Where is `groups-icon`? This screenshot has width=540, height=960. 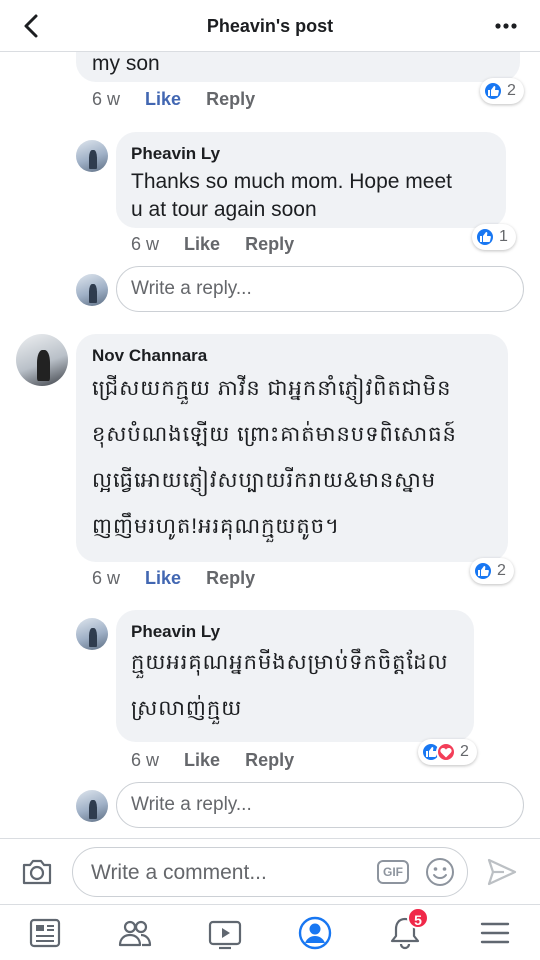
groups-icon is located at coordinates (135, 933).